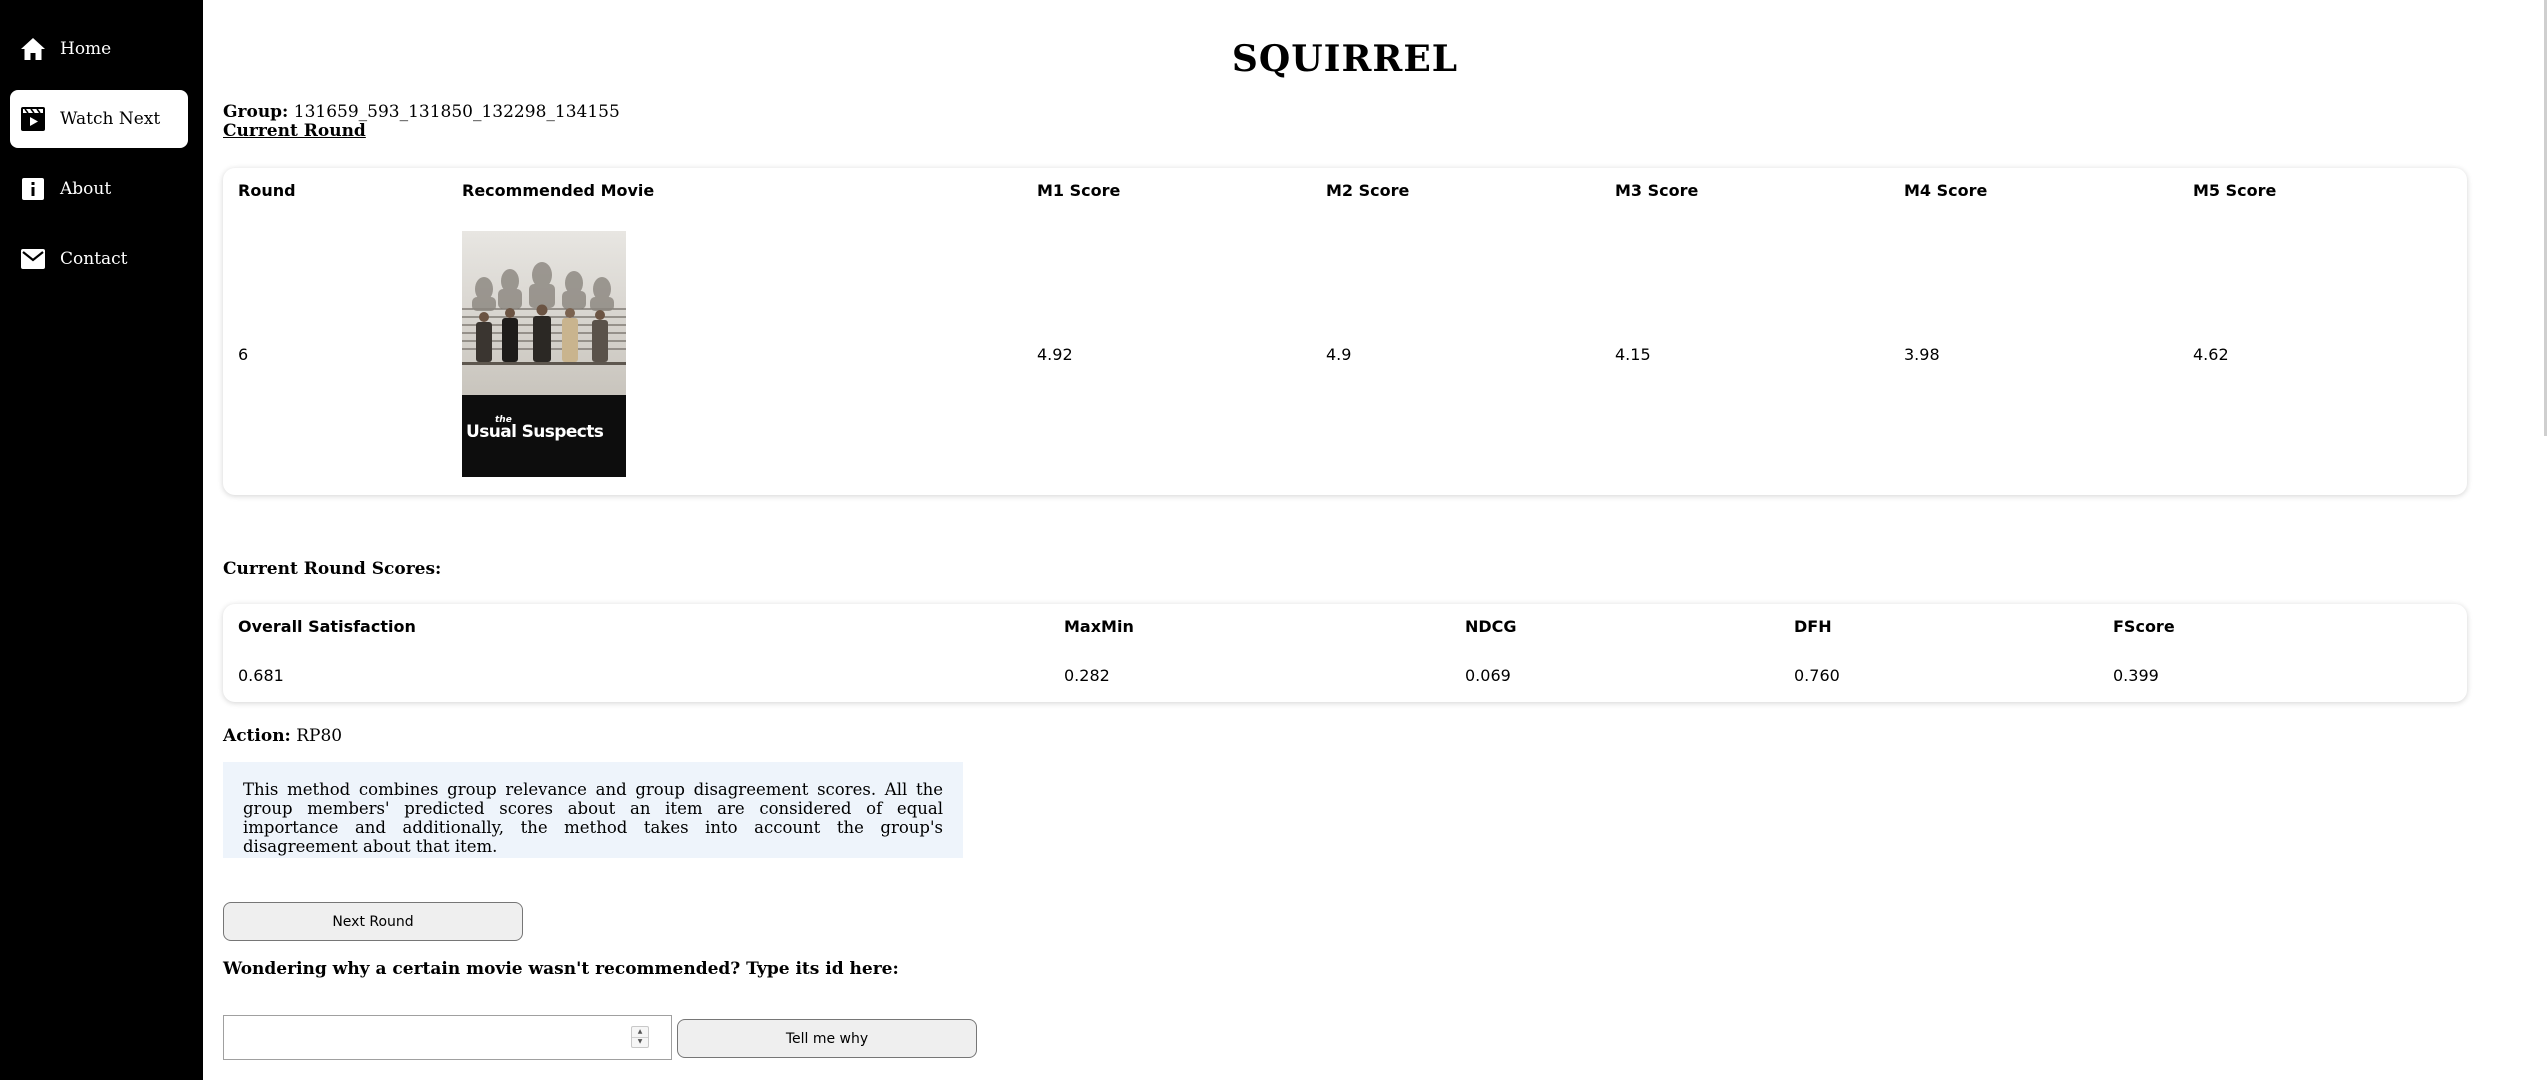  Describe the element at coordinates (243, 354) in the screenshot. I see `cell-round: 6` at that location.